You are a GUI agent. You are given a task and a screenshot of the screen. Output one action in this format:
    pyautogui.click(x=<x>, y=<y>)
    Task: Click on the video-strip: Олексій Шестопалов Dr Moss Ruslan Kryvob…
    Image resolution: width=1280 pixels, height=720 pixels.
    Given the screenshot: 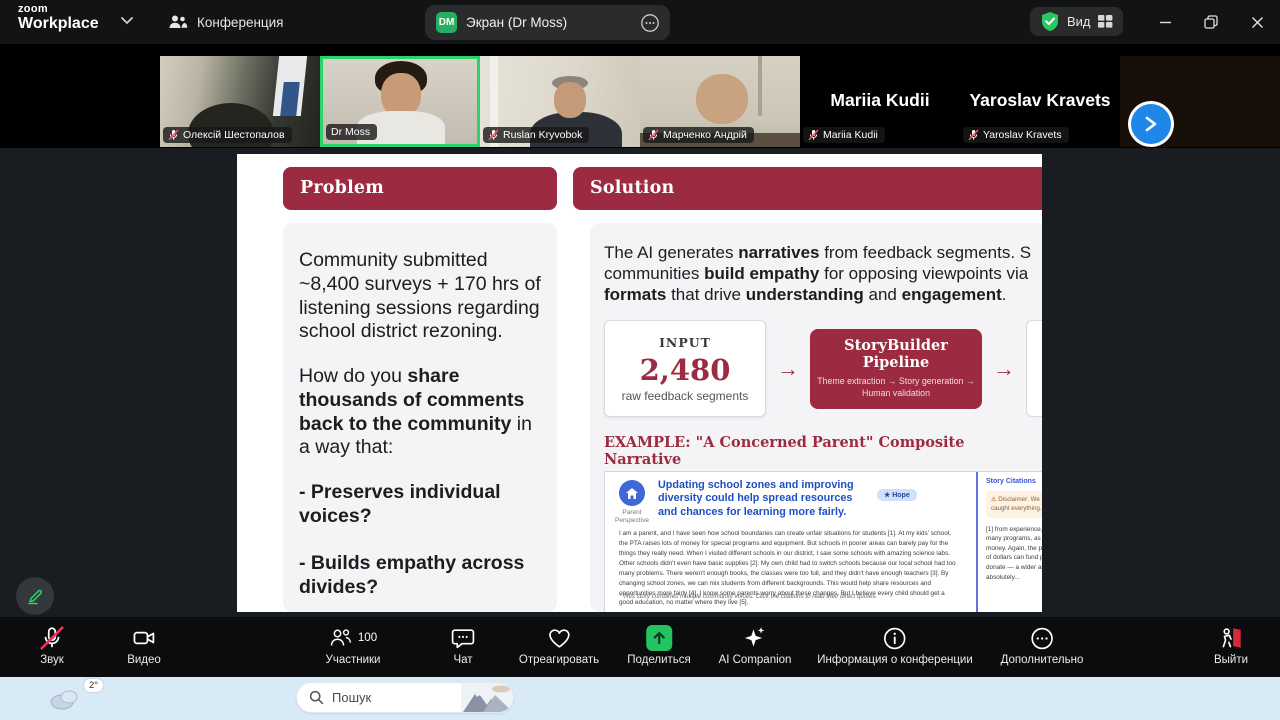 What is the action you would take?
    pyautogui.click(x=640, y=96)
    